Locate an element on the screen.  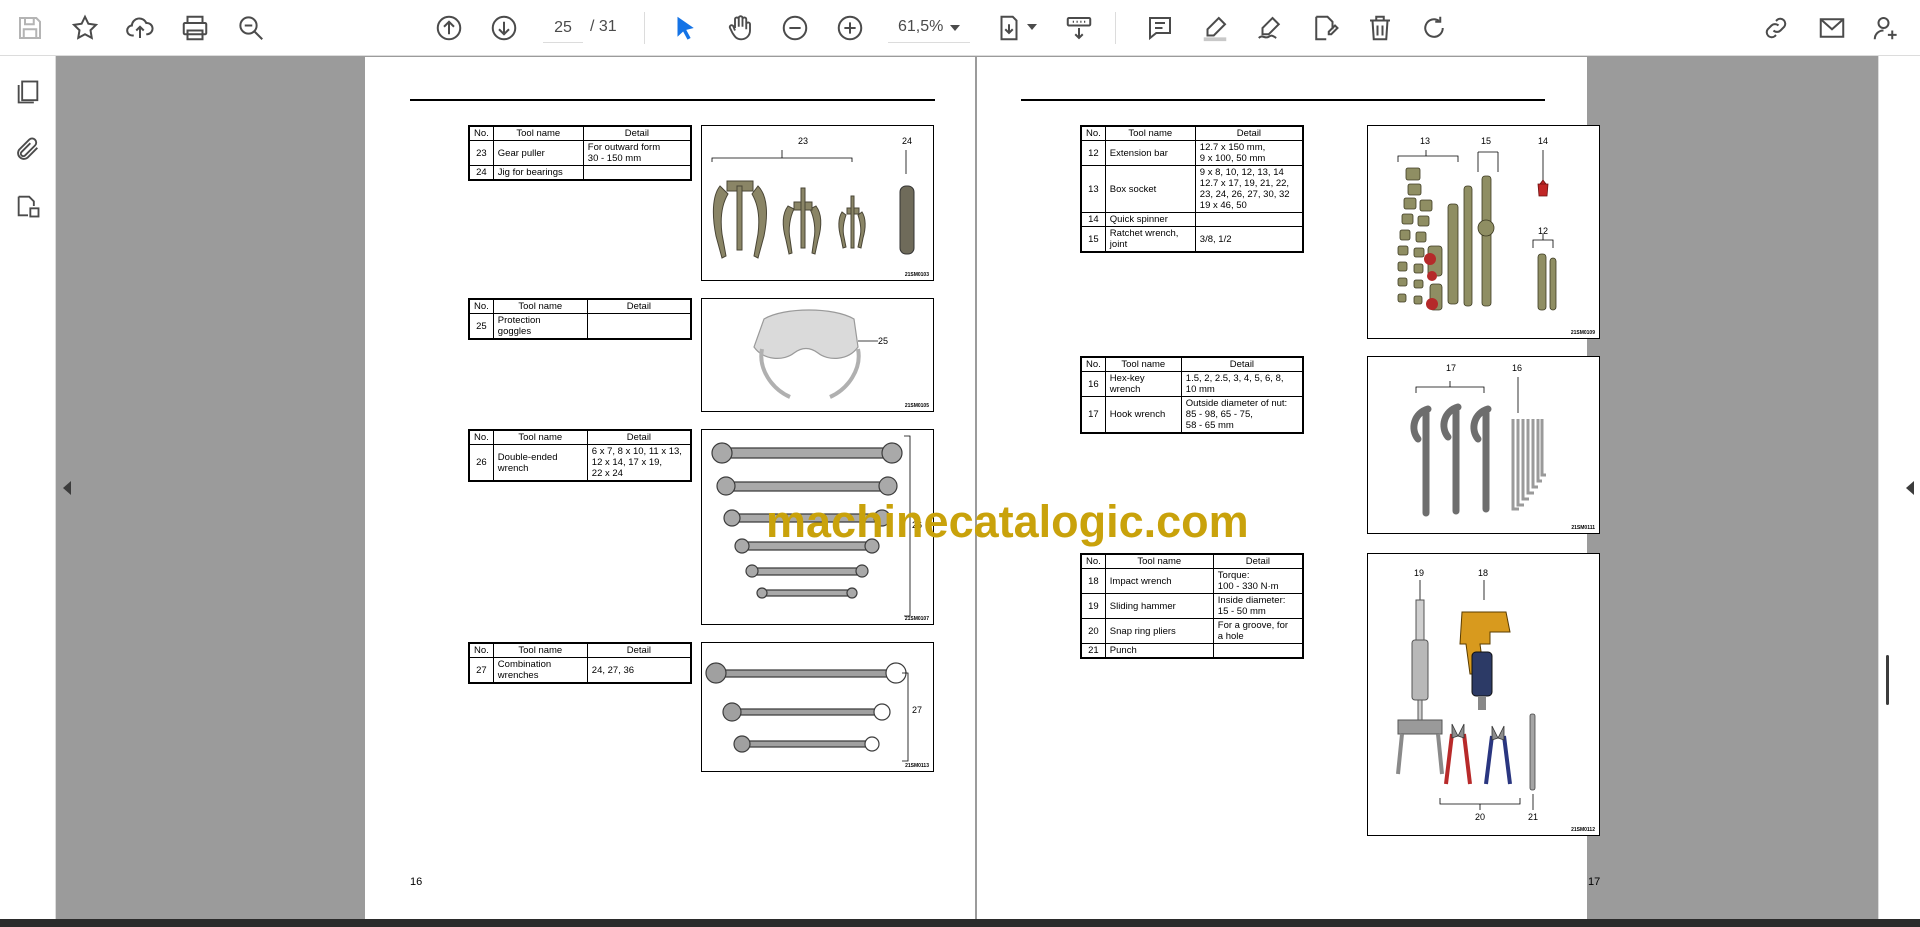
zoom-in-icon is located at coordinates (850, 28).